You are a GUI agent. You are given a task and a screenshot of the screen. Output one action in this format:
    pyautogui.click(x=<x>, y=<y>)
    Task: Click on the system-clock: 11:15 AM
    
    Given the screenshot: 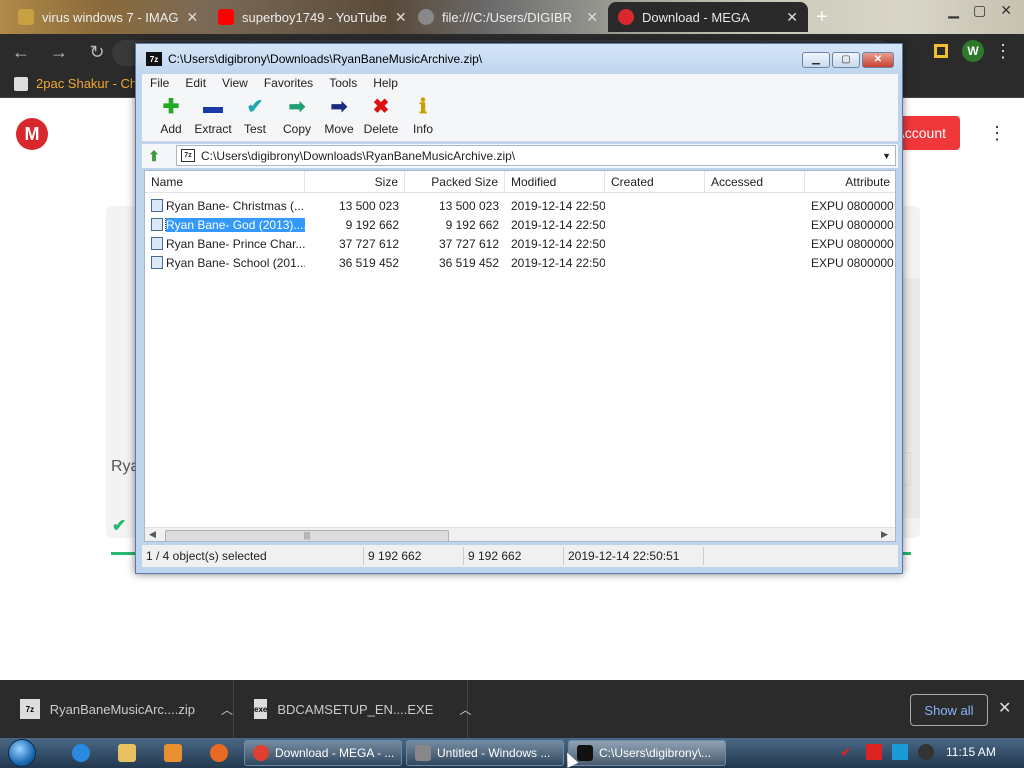 What is the action you would take?
    pyautogui.click(x=971, y=752)
    